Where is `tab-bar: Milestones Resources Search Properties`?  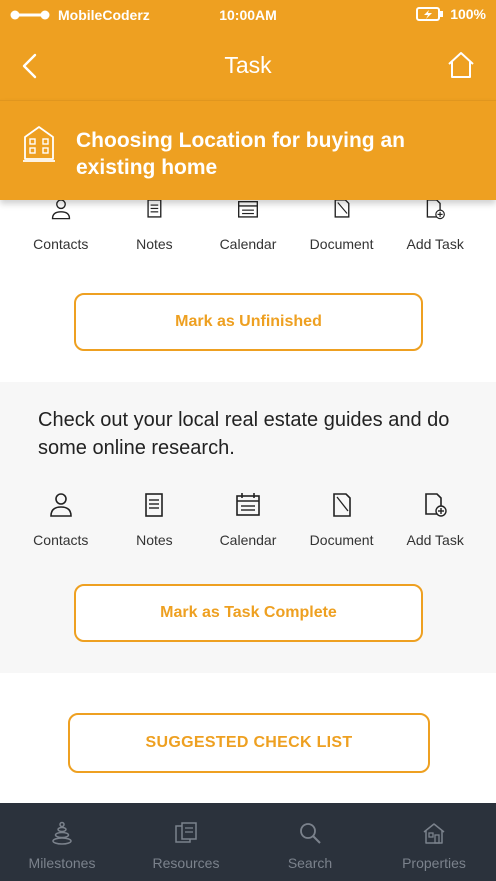 tab-bar: Milestones Resources Search Properties is located at coordinates (248, 842).